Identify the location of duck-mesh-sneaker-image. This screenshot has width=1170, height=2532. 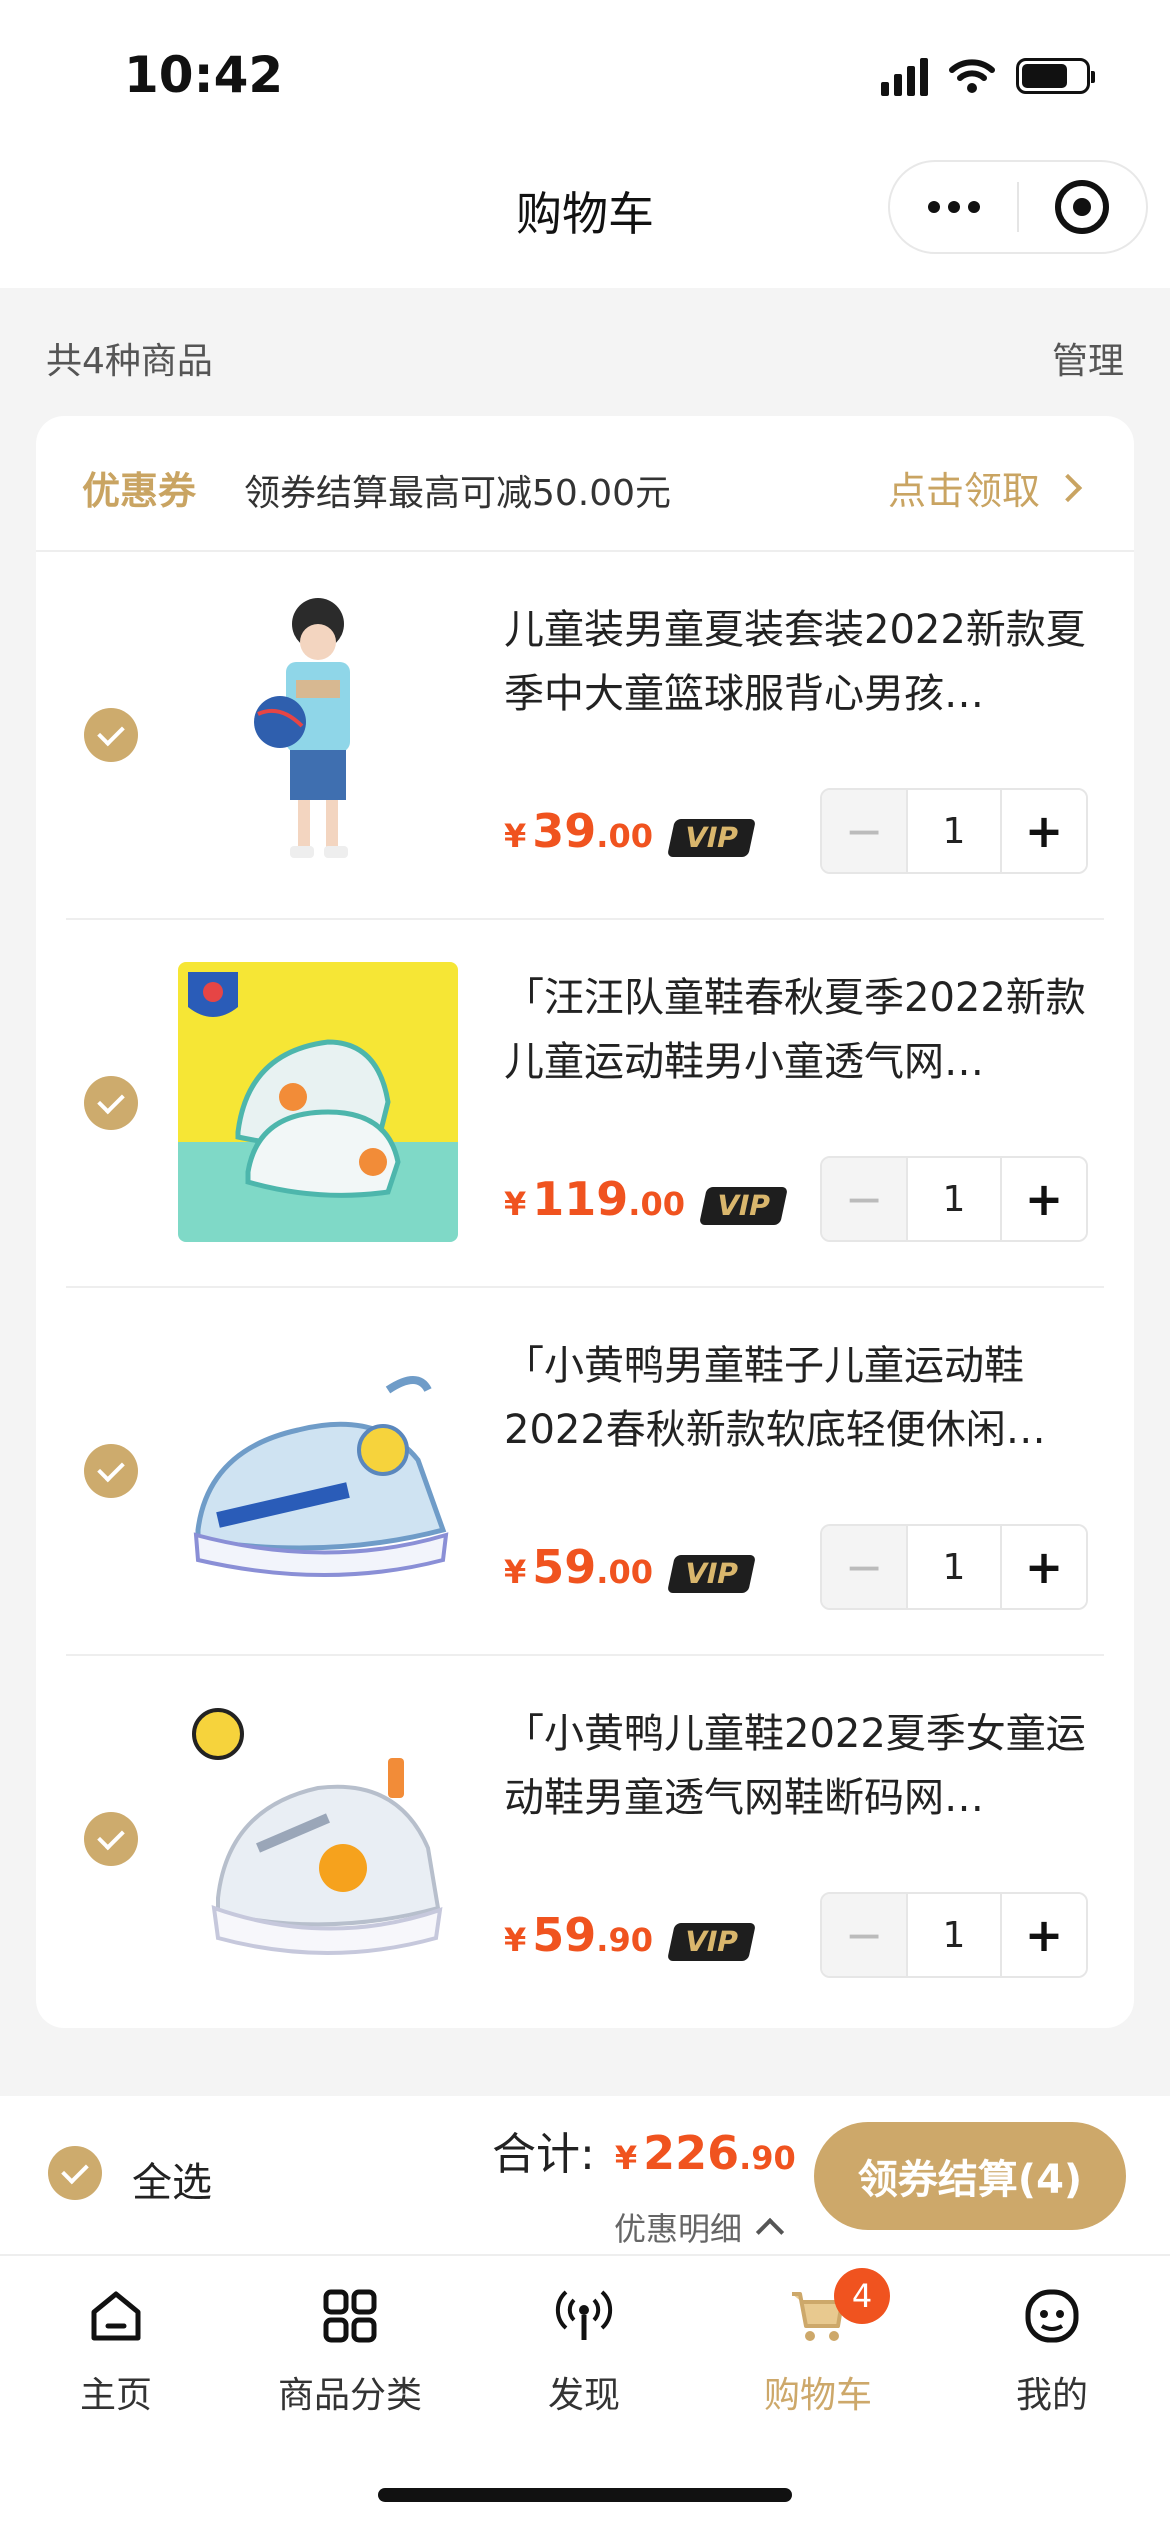
(318, 1838).